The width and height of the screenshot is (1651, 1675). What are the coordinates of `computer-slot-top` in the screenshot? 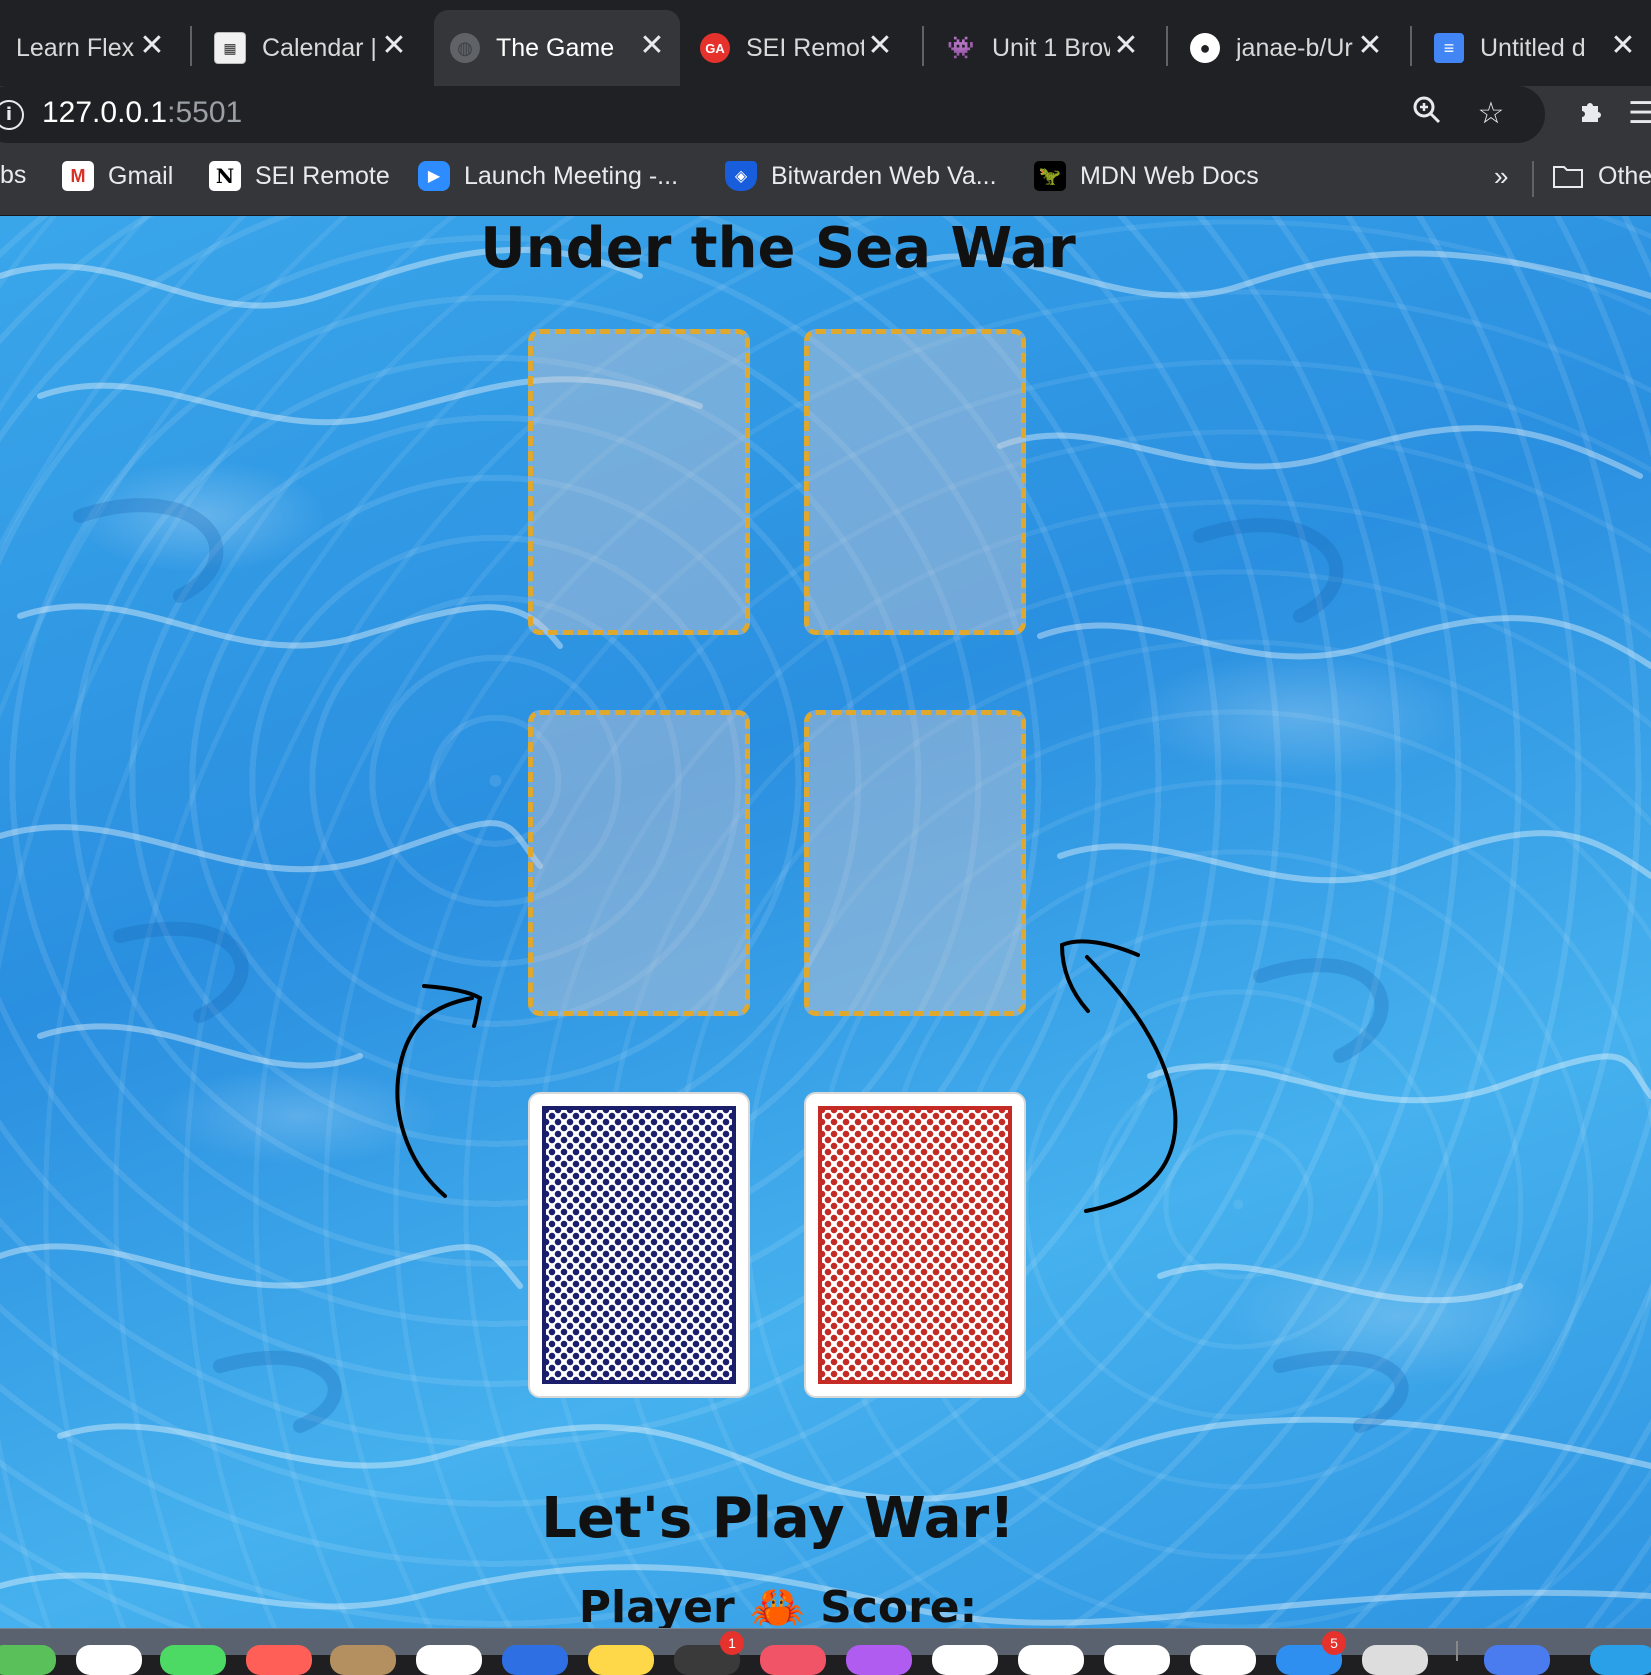 It's located at (915, 482).